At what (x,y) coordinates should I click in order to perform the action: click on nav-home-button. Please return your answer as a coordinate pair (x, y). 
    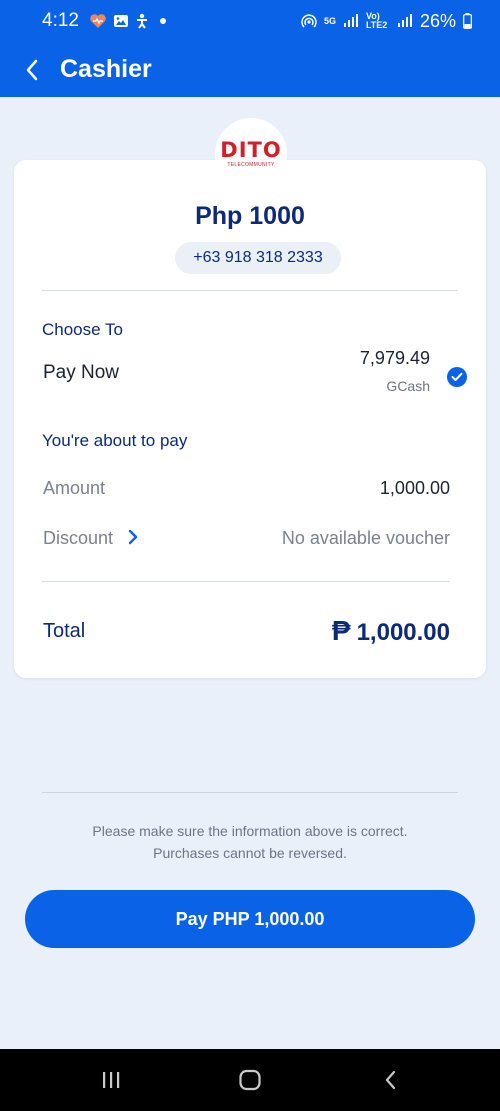
    Looking at the image, I should click on (250, 1080).